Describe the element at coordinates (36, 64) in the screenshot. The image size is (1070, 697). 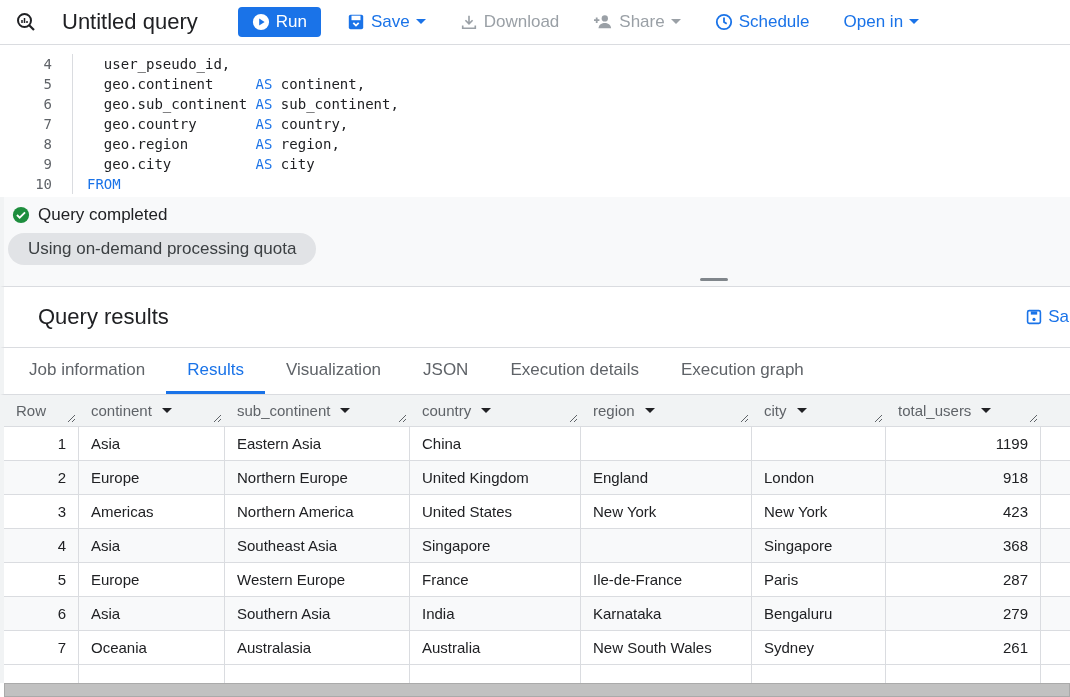
I see `line-number: 4` at that location.